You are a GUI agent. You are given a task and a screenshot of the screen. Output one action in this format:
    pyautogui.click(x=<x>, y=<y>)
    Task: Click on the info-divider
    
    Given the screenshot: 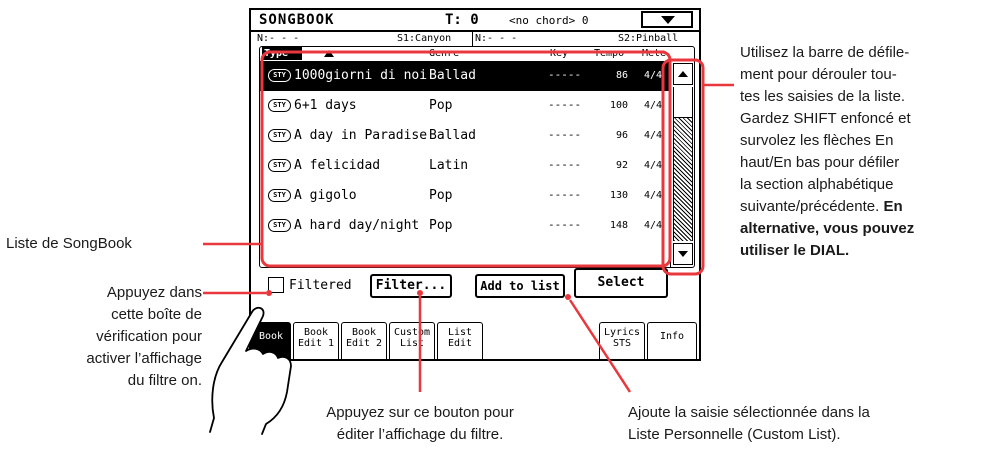 What is the action you would take?
    pyautogui.click(x=472, y=39)
    